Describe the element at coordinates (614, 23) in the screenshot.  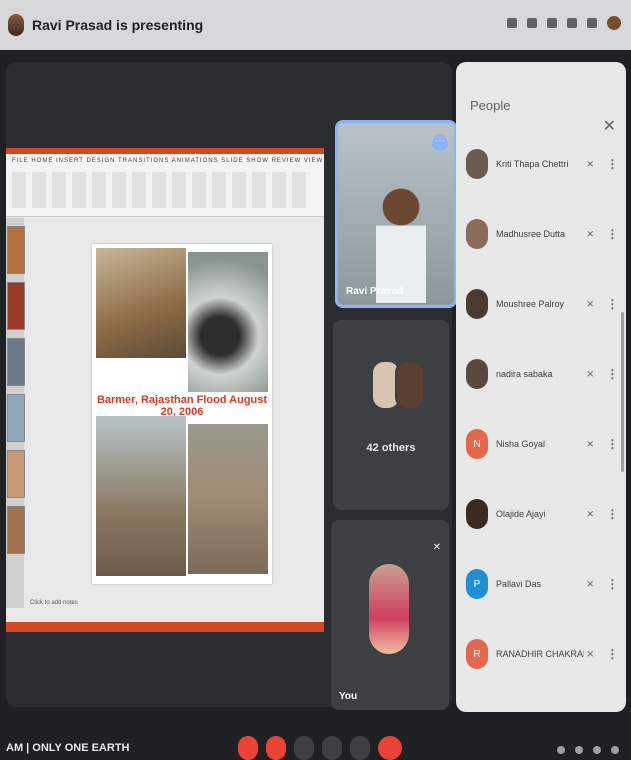
I see `profile-avatar` at that location.